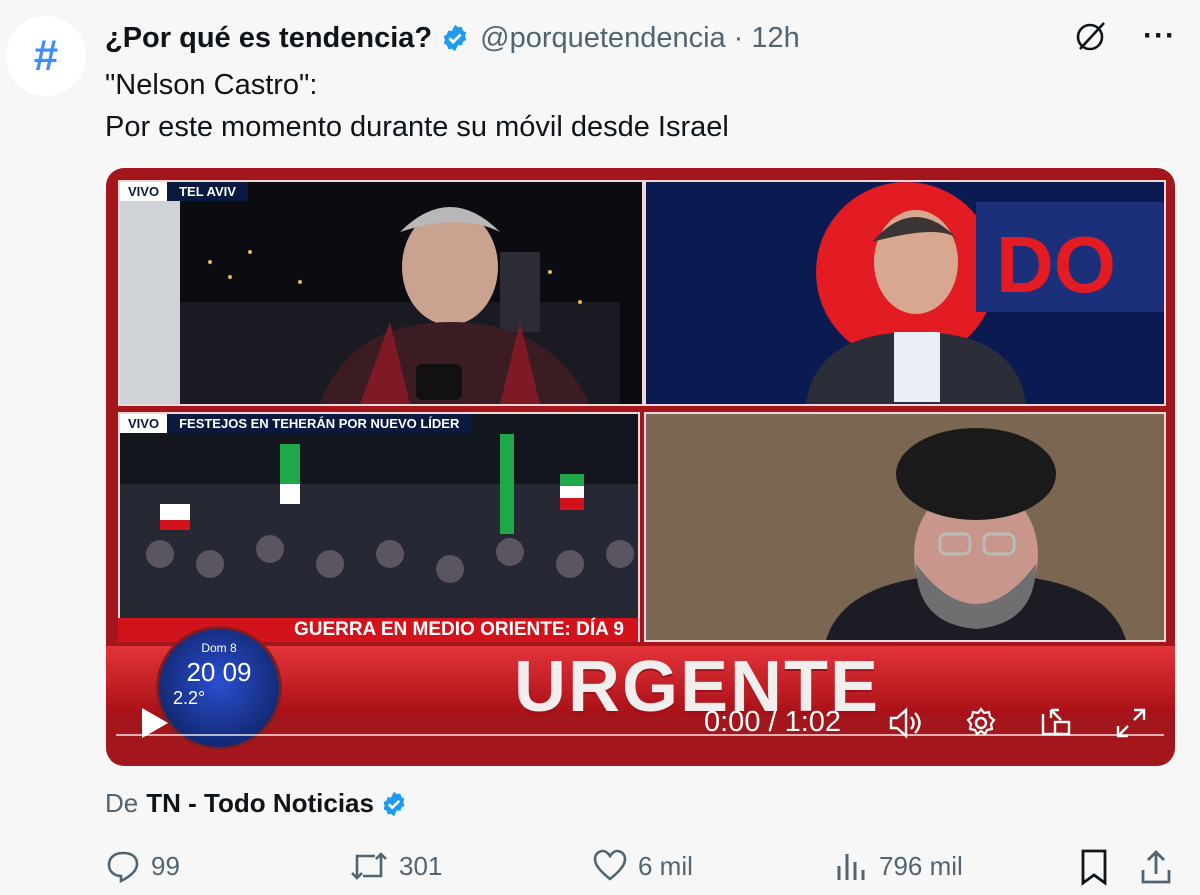  Describe the element at coordinates (905, 723) in the screenshot. I see `volume-icon` at that location.